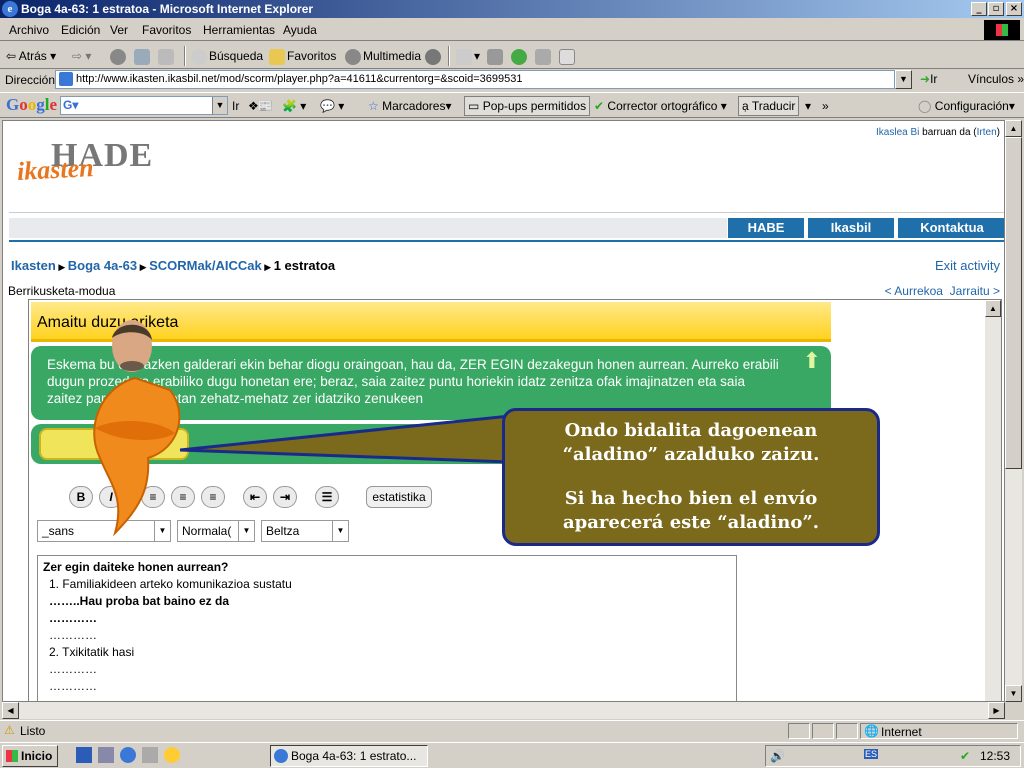 The image size is (1024, 768). I want to click on vertical-scrollbar: ▲ ▼, so click(1013, 411).